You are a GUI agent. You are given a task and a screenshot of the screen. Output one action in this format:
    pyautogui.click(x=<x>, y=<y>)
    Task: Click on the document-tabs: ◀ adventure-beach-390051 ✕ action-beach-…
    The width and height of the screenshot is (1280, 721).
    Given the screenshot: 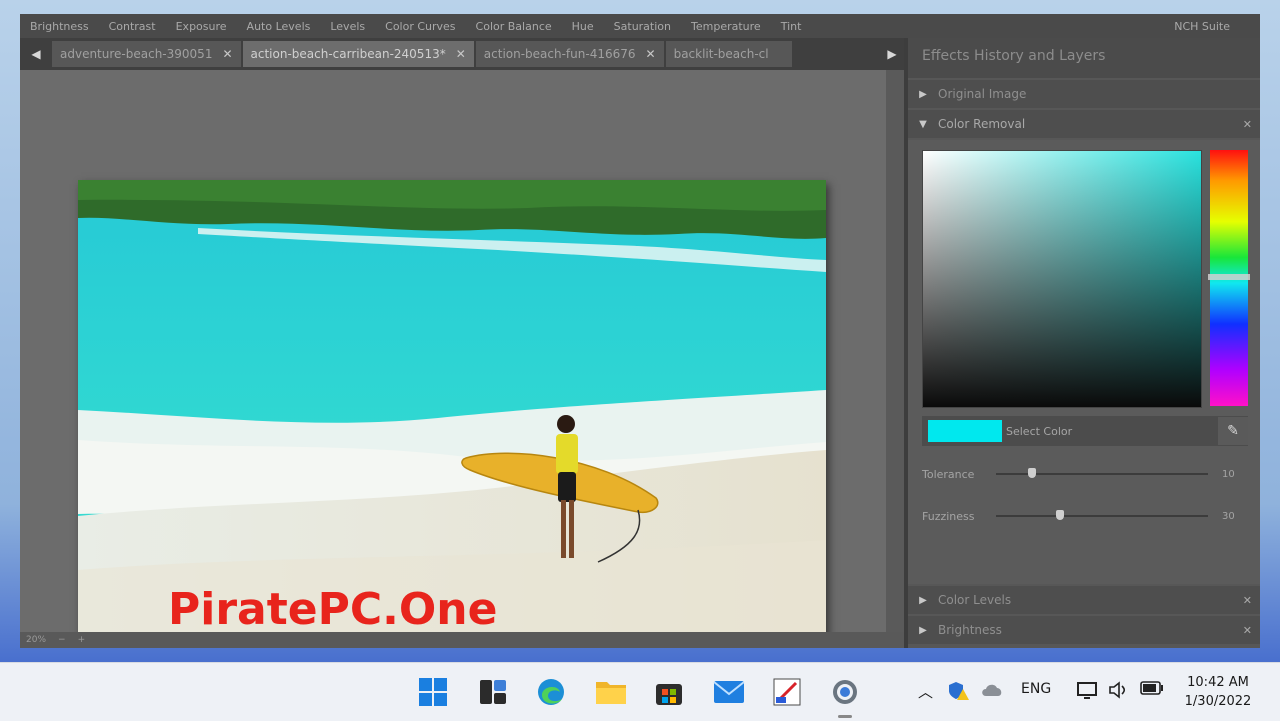 What is the action you would take?
    pyautogui.click(x=462, y=54)
    